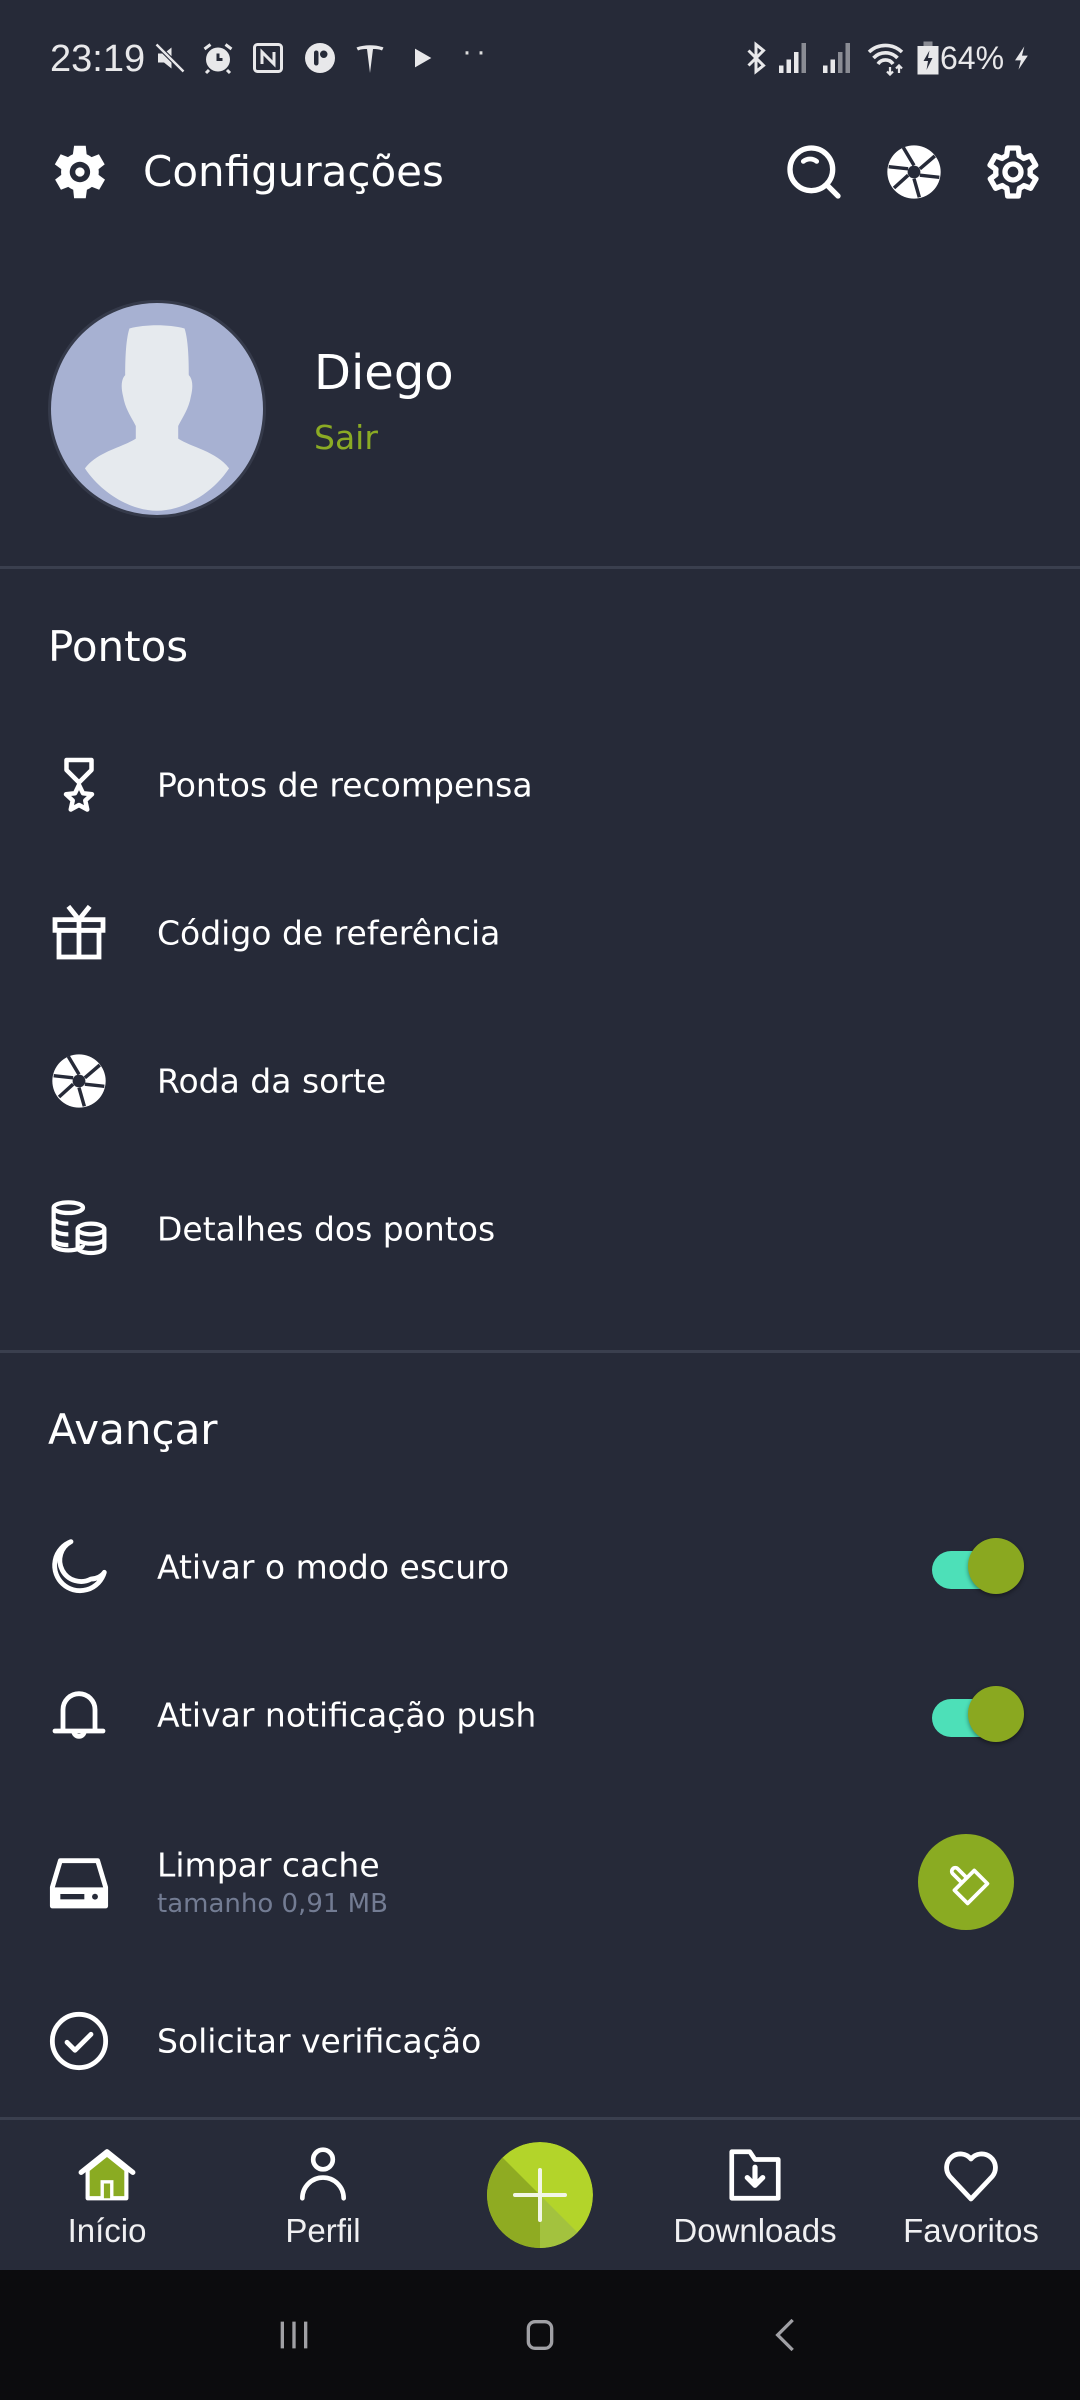 This screenshot has height=2400, width=1080. I want to click on folder-download-icon, so click(755, 2175).